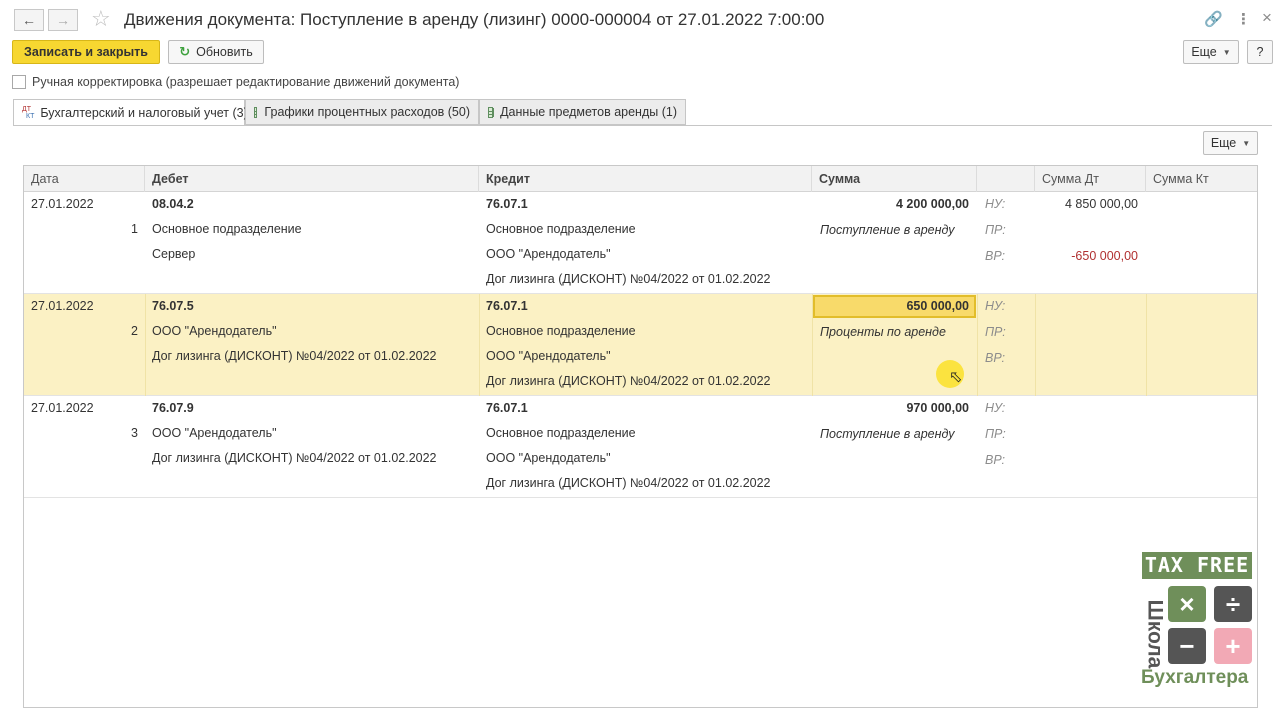  I want to click on help-label: ?, so click(1260, 52).